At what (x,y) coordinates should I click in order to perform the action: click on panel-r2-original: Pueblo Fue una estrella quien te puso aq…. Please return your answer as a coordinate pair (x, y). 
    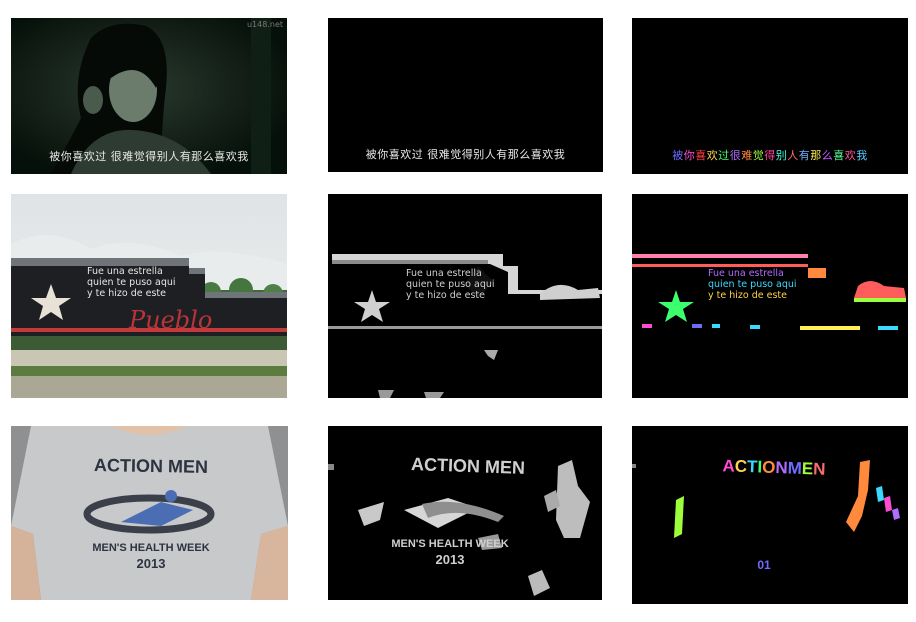
    Looking at the image, I should click on (149, 296).